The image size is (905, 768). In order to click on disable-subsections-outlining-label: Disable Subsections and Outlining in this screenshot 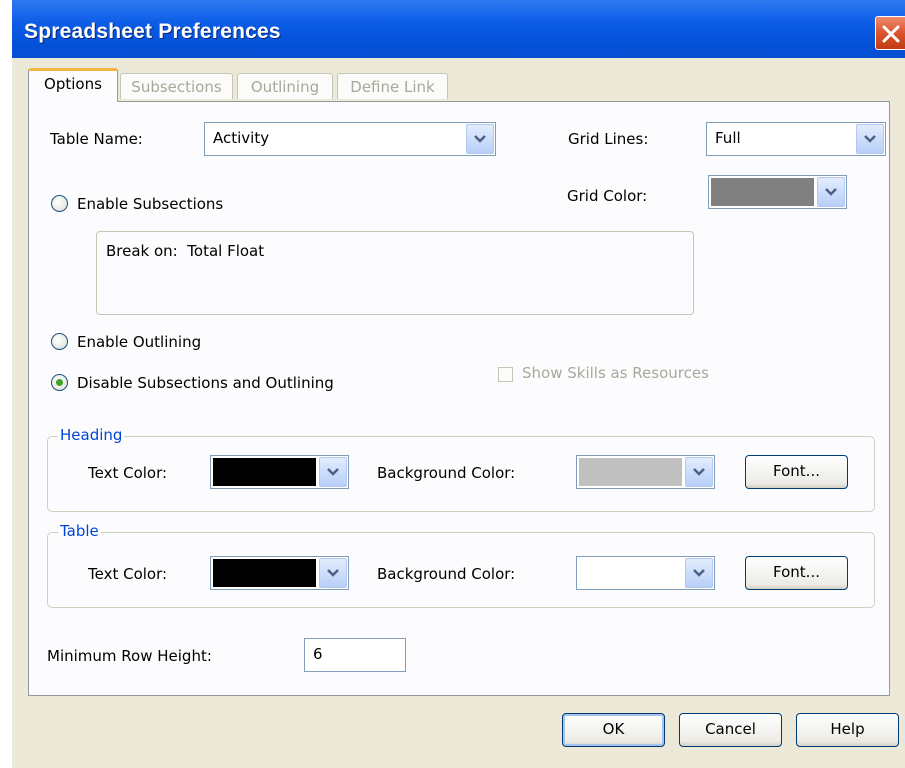, I will do `click(205, 383)`.